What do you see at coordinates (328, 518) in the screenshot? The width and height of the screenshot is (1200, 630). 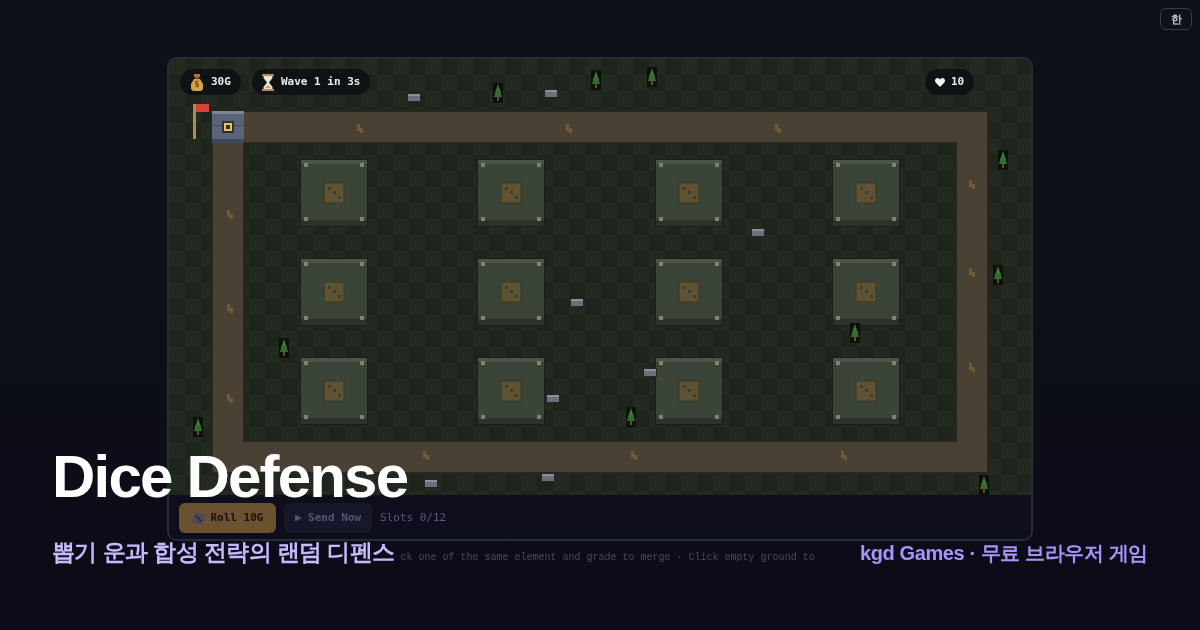 I see `send-now-button: ▶ Send Now` at bounding box center [328, 518].